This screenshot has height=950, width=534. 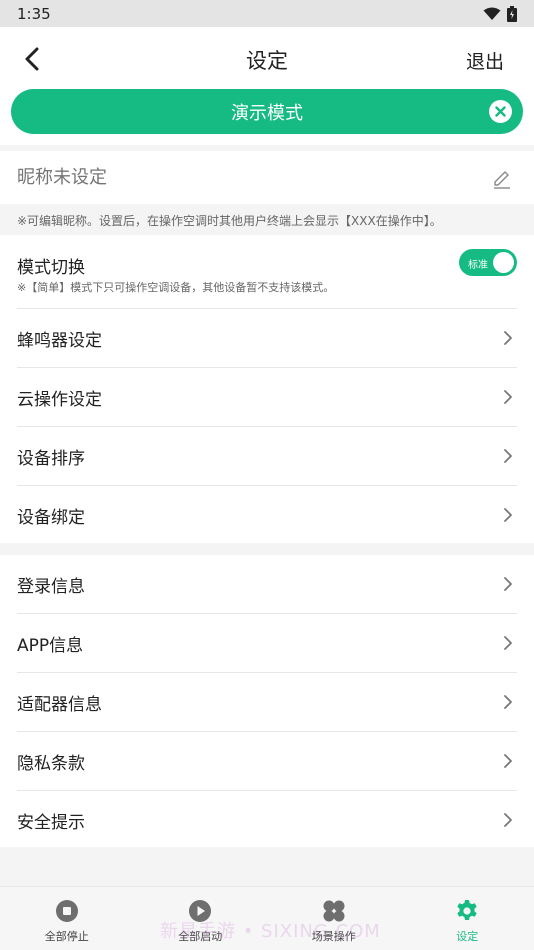 What do you see at coordinates (485, 60) in the screenshot?
I see `logout-button: 退出` at bounding box center [485, 60].